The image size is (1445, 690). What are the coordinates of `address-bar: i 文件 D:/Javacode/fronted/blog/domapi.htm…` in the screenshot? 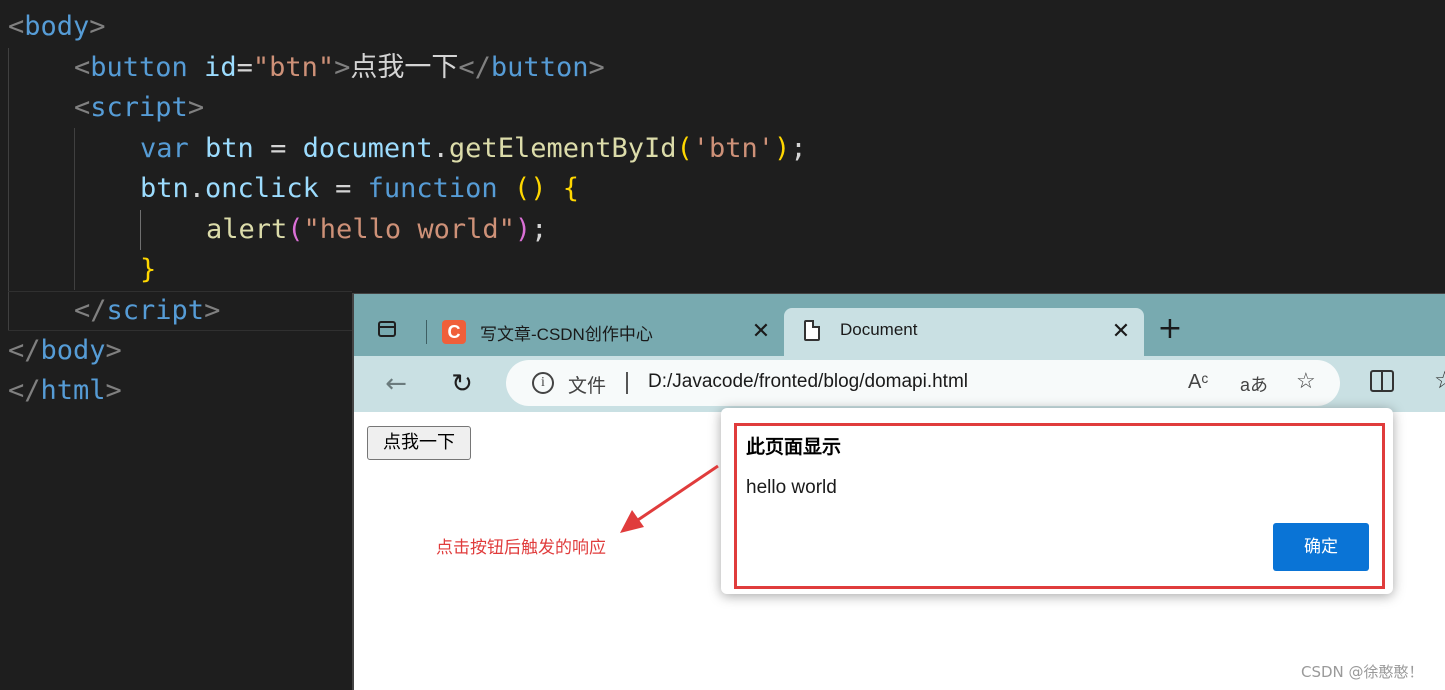 It's located at (923, 383).